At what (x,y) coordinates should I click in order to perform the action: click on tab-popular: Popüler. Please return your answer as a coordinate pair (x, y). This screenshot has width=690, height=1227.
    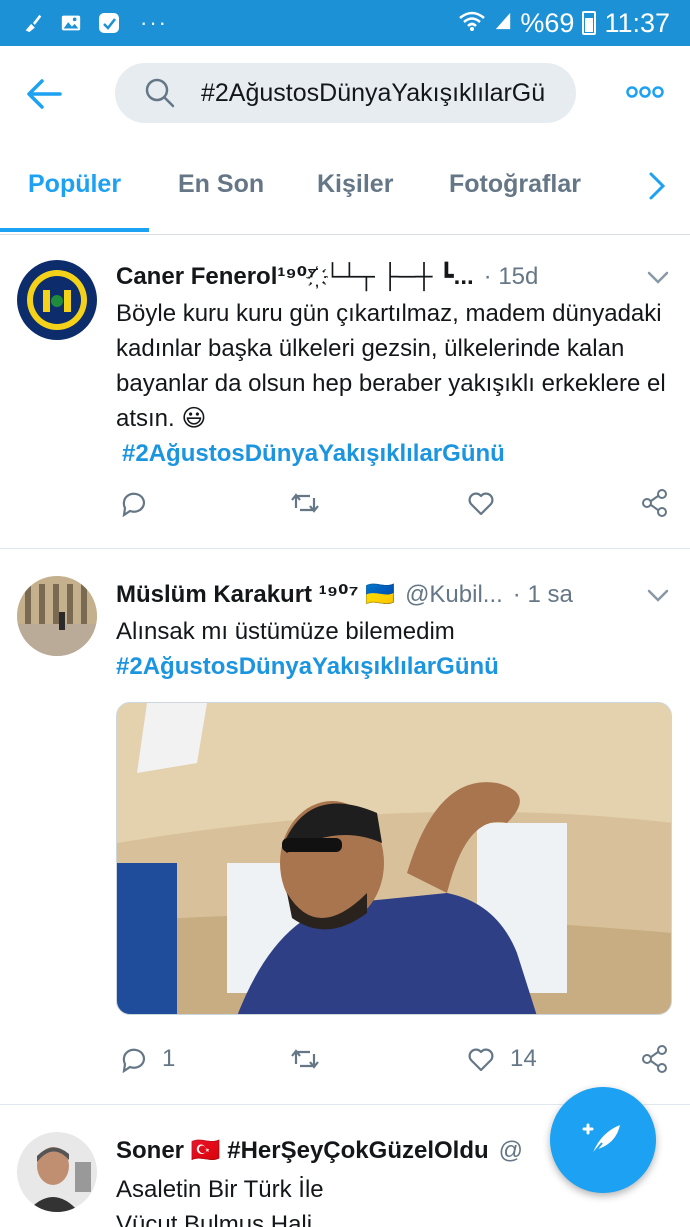
    Looking at the image, I should click on (74, 184).